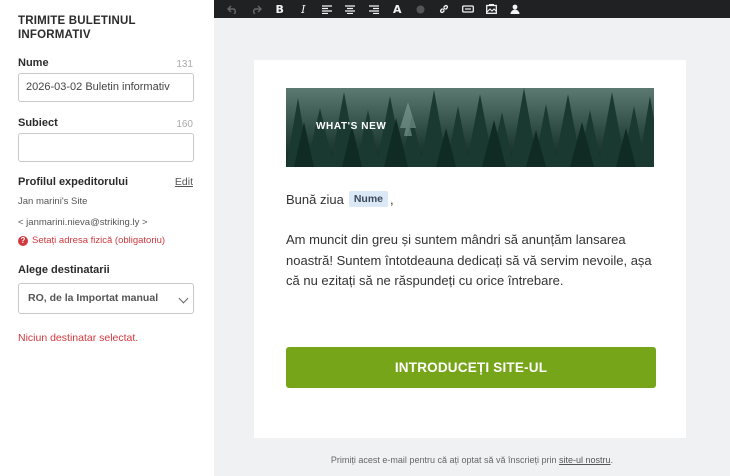 The image size is (730, 476). Describe the element at coordinates (64, 270) in the screenshot. I see `recipients-label: Alege destinatarii` at that location.